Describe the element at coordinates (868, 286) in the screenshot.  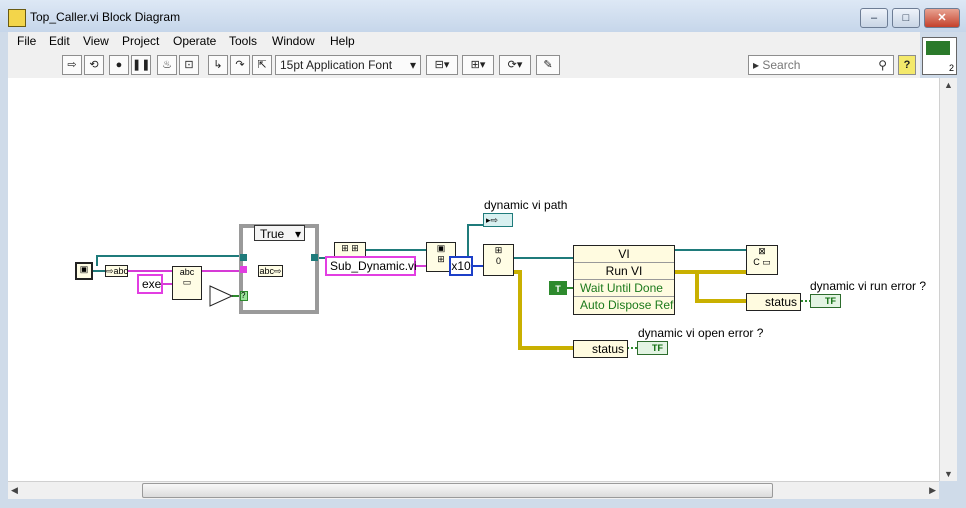
I see `run-error-label: dynamic vi run error ?` at that location.